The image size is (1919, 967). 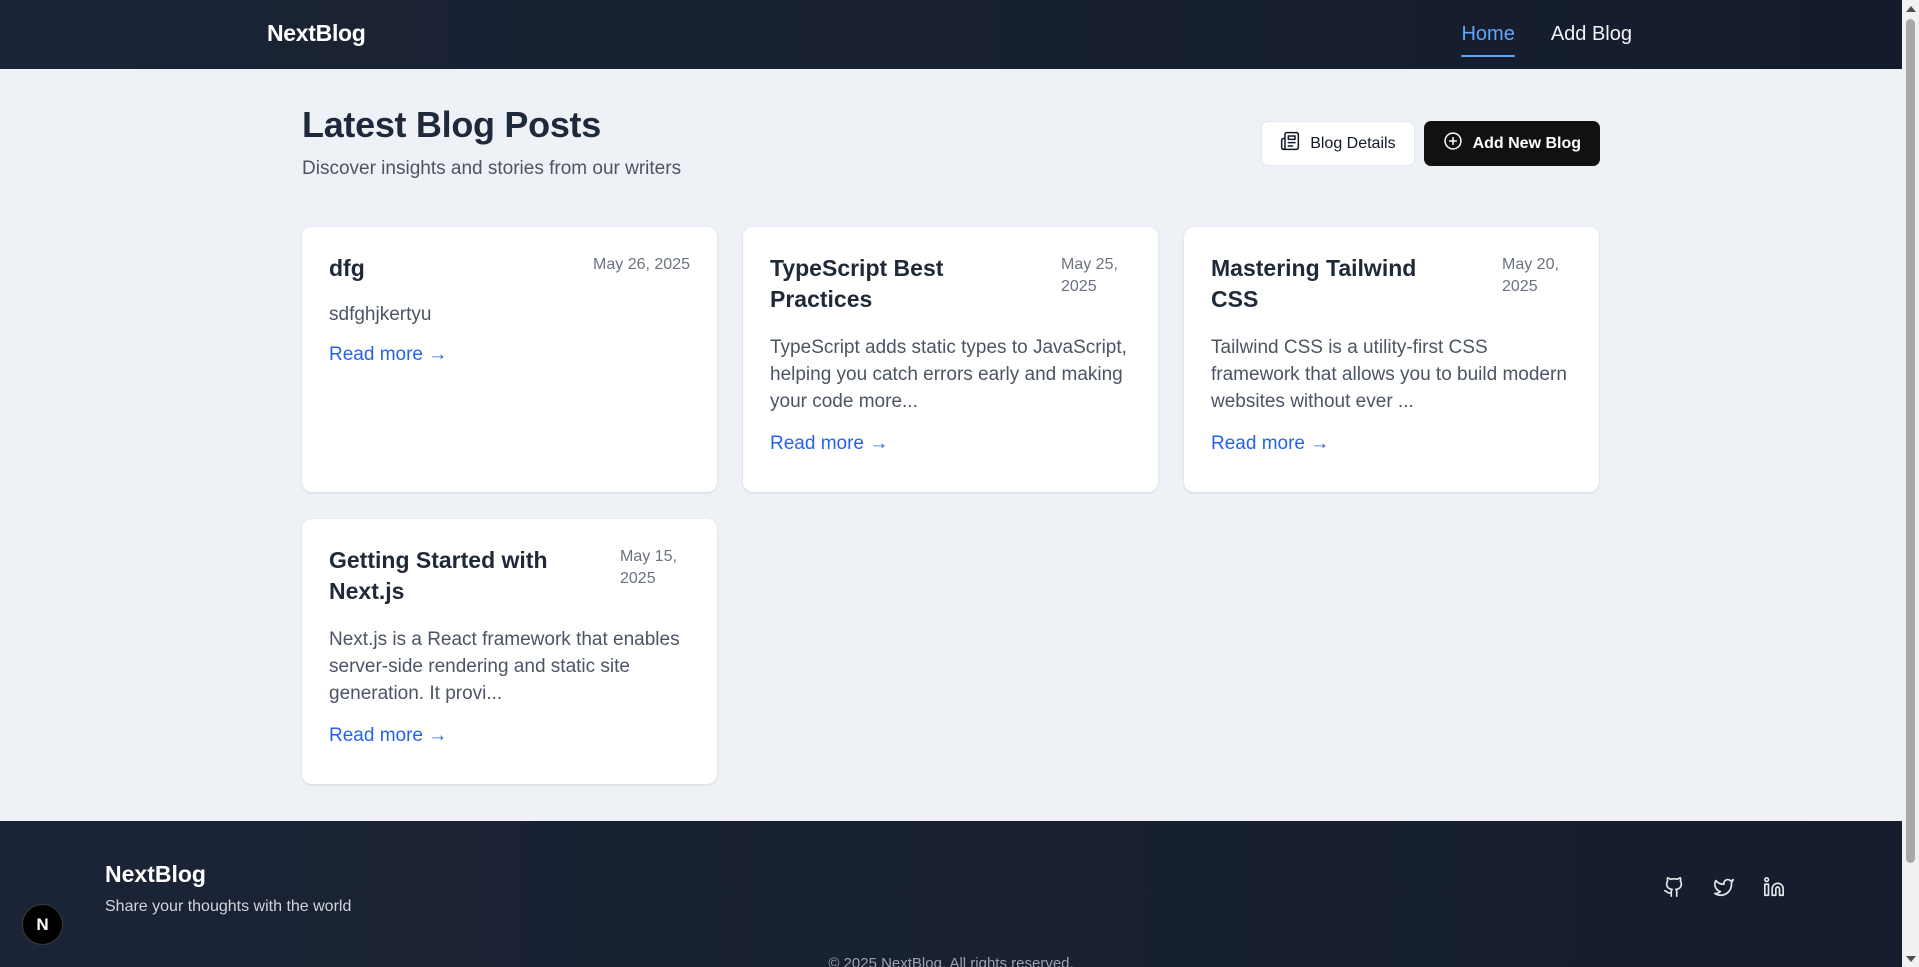 I want to click on add-new-blog-button: Add New Blog, so click(x=1511, y=143).